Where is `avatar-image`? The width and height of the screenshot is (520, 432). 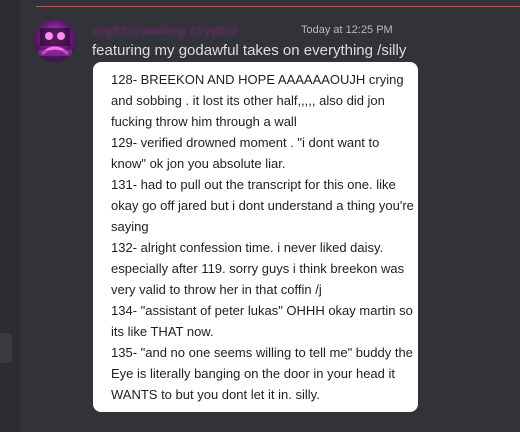 avatar-image is located at coordinates (55, 42).